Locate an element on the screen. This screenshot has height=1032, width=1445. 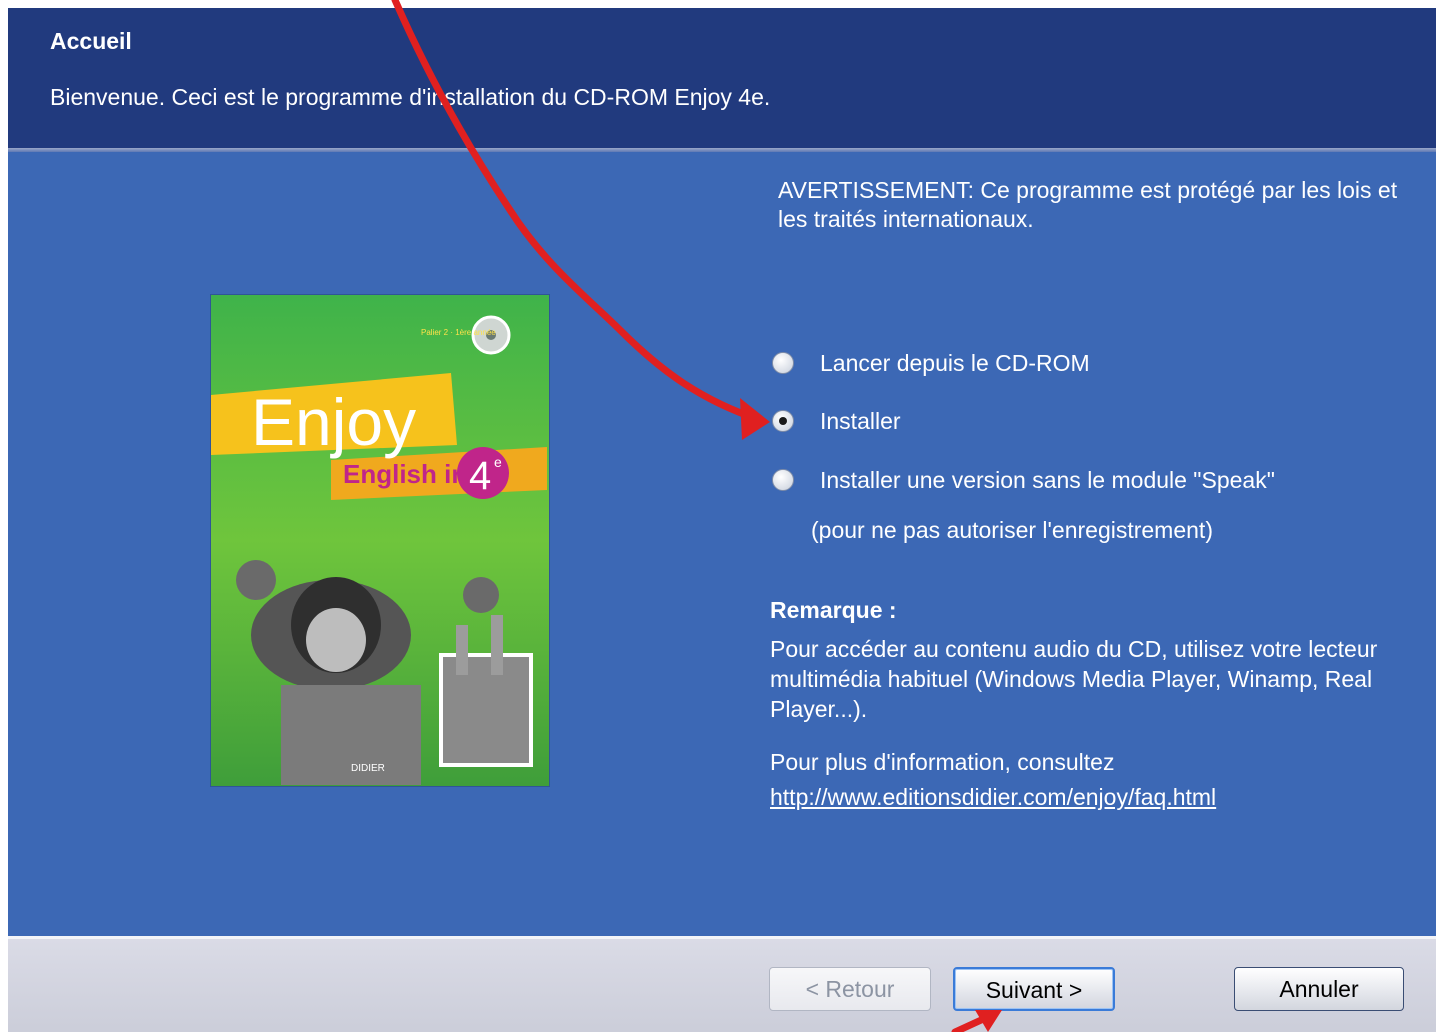
back-button: < Retour is located at coordinates (850, 989).